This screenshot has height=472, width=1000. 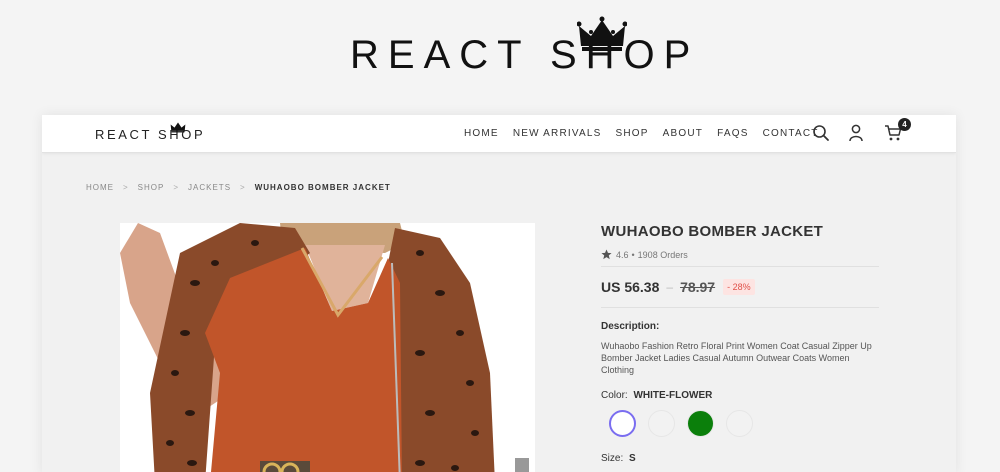 I want to click on user-icon, so click(x=856, y=133).